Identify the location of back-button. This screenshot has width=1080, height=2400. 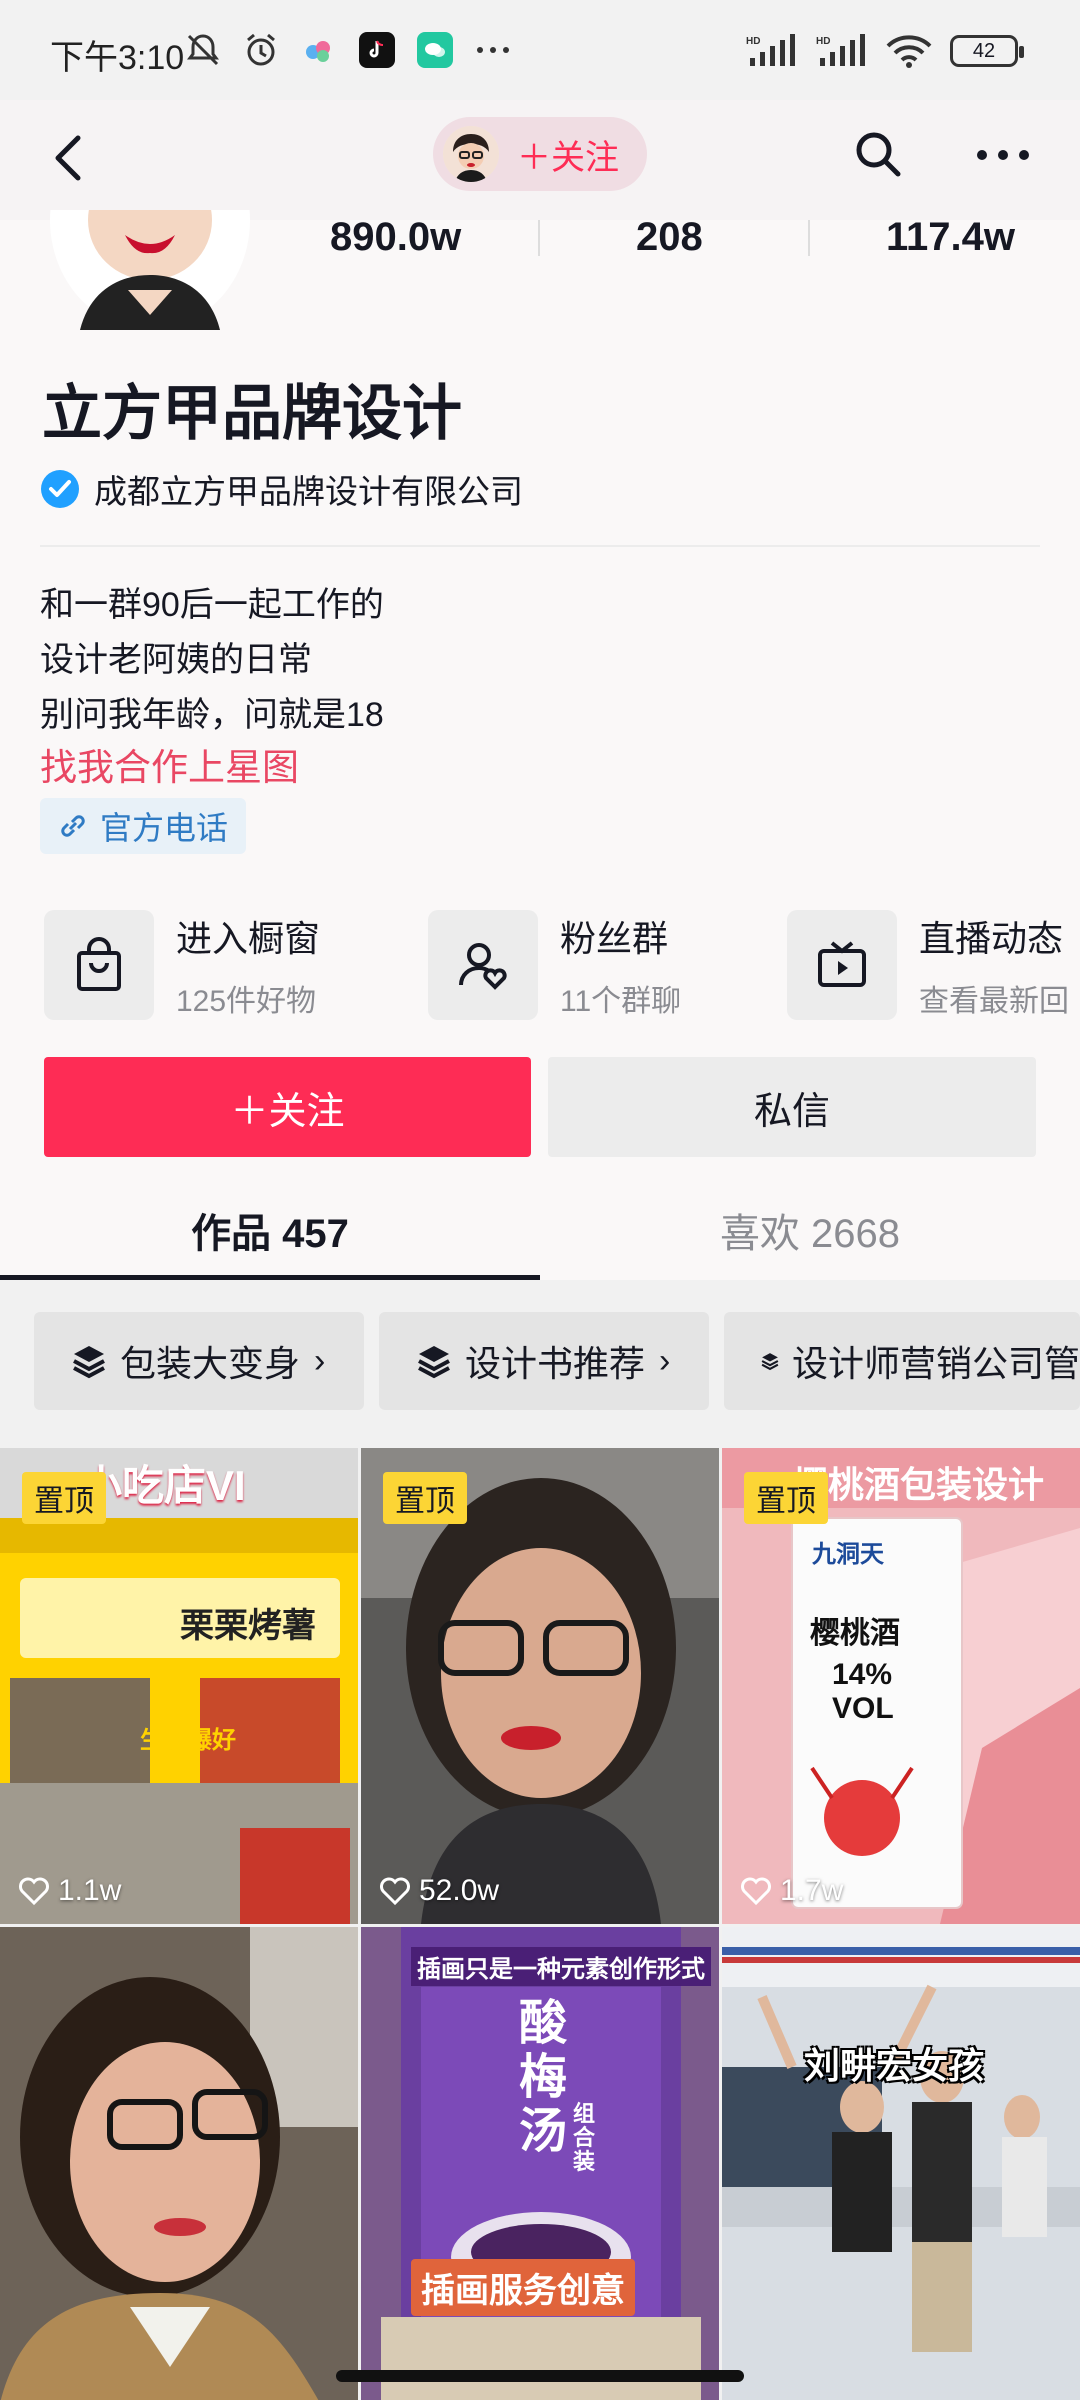
(70, 158).